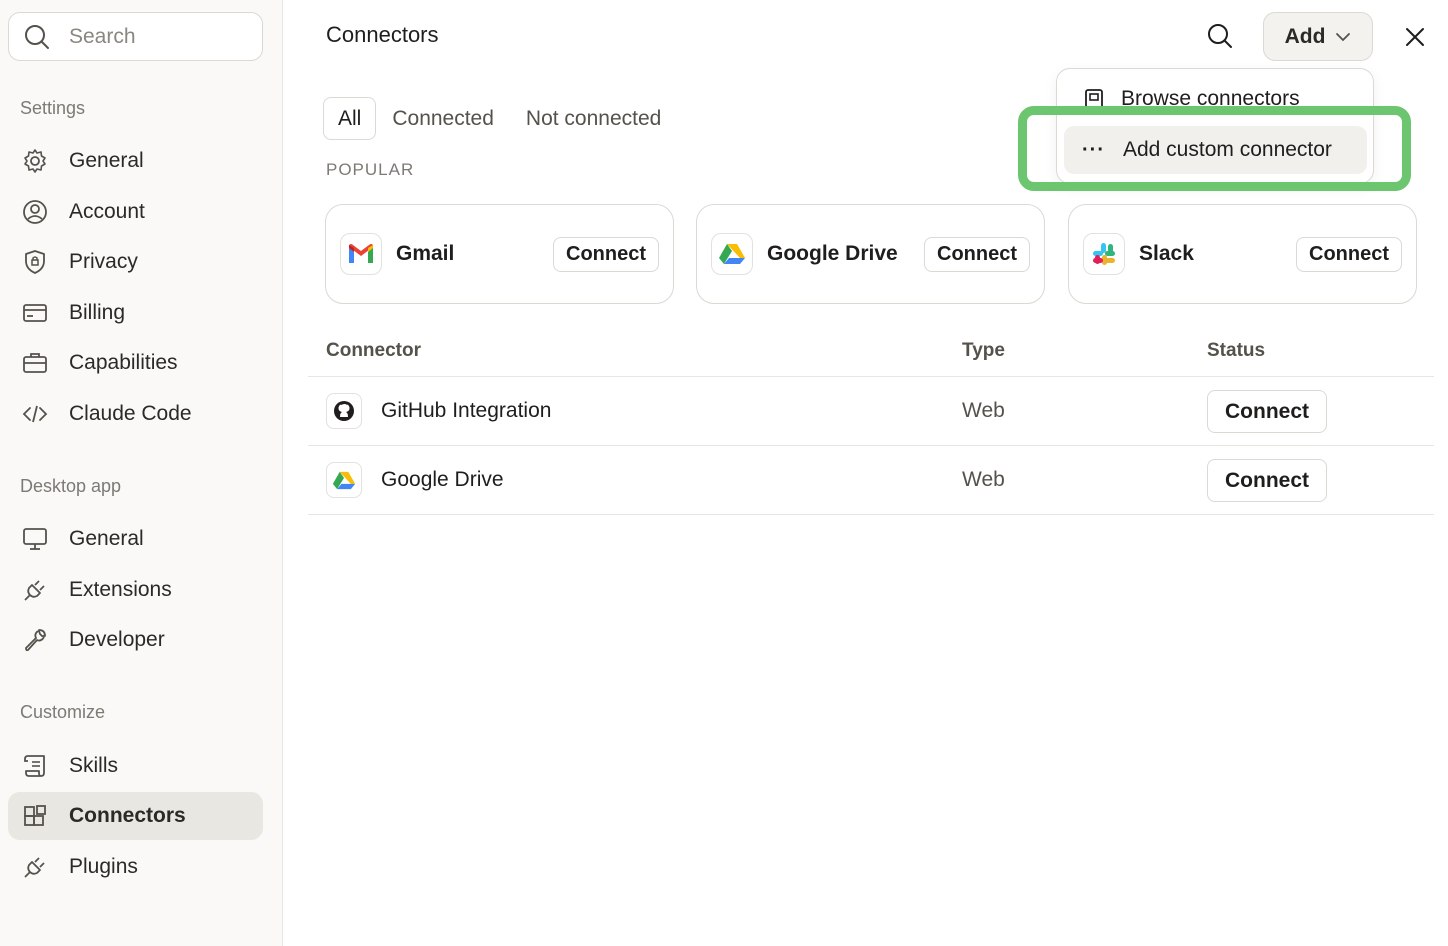 The width and height of the screenshot is (1448, 946). What do you see at coordinates (606, 254) in the screenshot?
I see `connect-gmail-button: Connect` at bounding box center [606, 254].